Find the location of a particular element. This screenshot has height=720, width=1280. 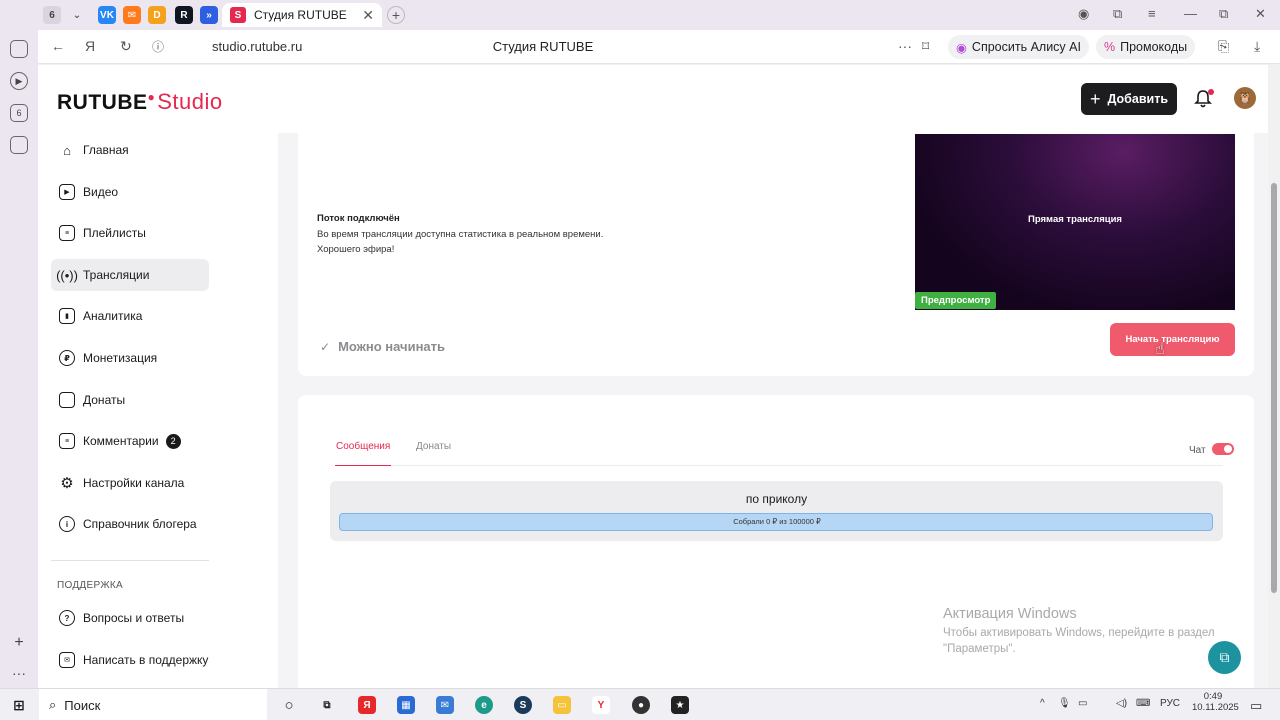

microphone-icon: 🎙 is located at coordinates (1064, 703).